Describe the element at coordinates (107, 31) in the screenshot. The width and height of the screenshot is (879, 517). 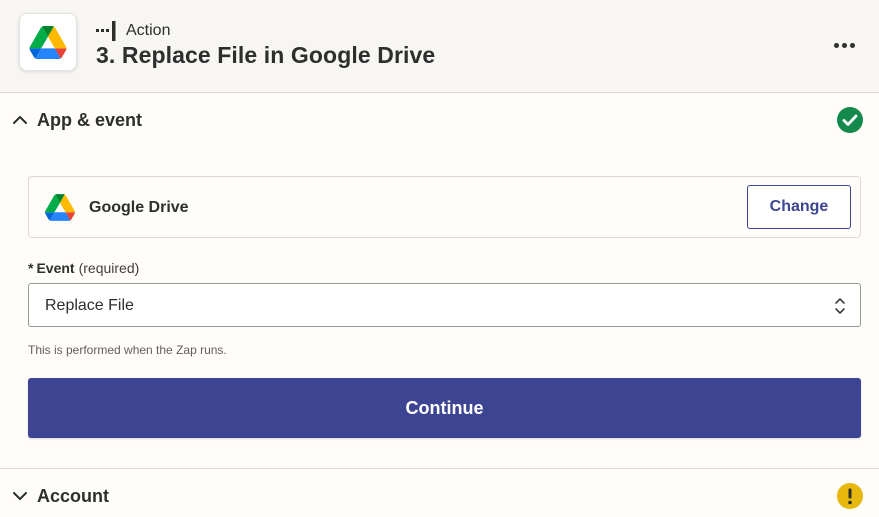
I see `action-step-icon` at that location.